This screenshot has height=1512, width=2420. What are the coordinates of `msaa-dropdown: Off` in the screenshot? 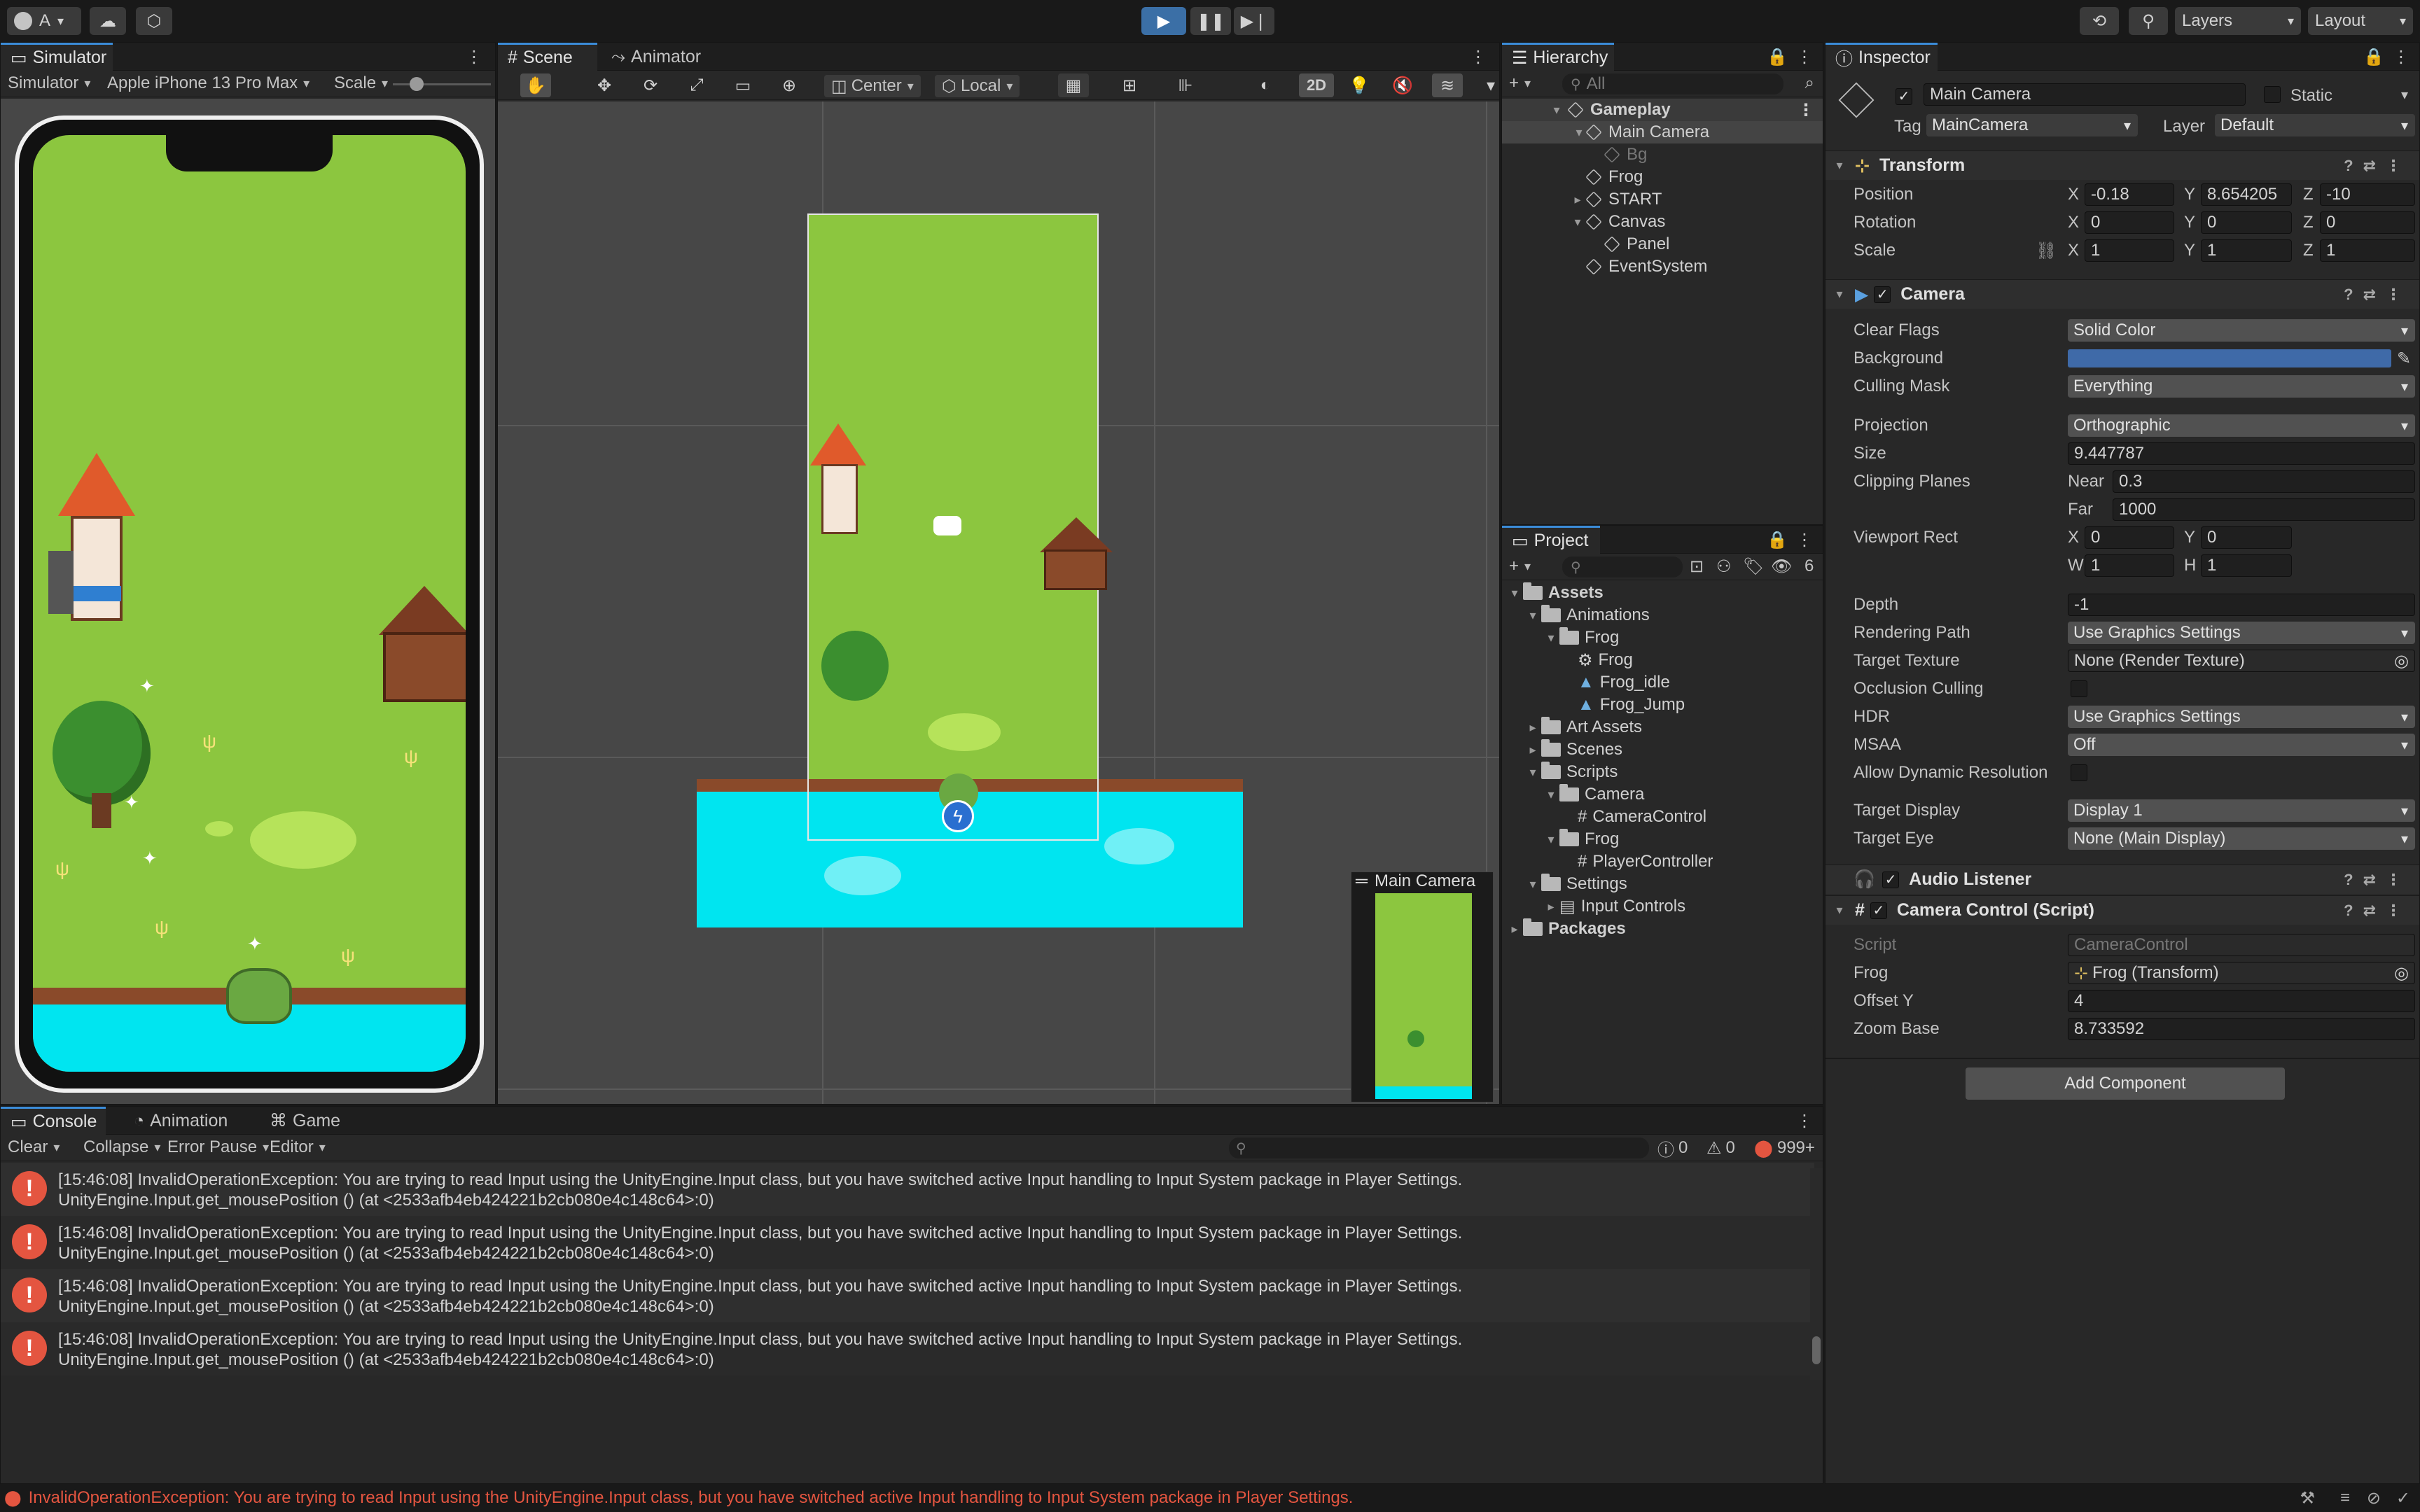 It's located at (2241, 745).